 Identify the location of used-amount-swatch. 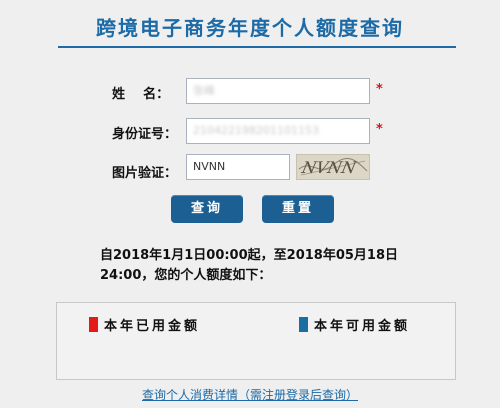
(93, 324).